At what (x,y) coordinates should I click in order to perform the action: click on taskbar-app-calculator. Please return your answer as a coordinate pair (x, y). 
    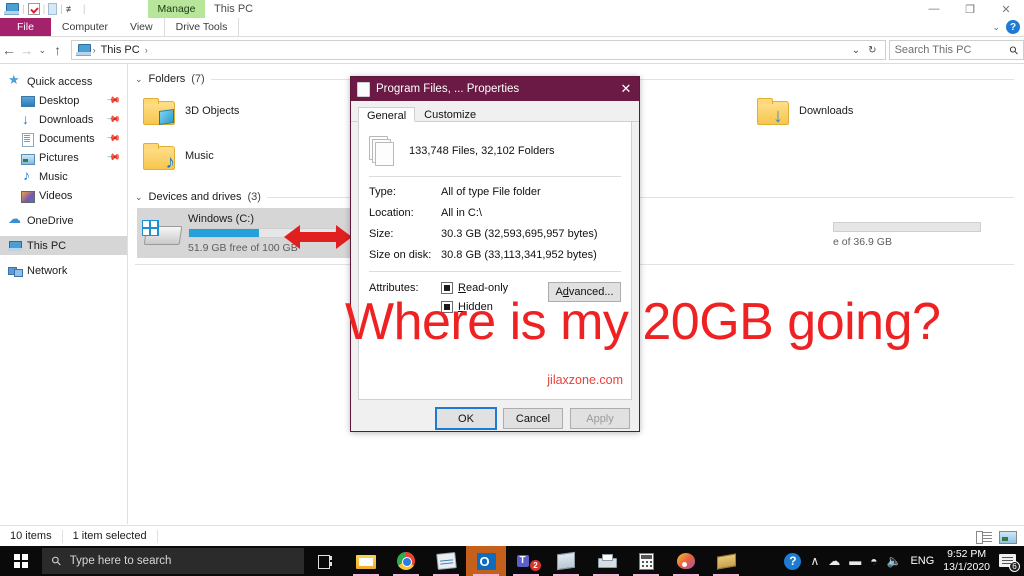
    Looking at the image, I should click on (646, 561).